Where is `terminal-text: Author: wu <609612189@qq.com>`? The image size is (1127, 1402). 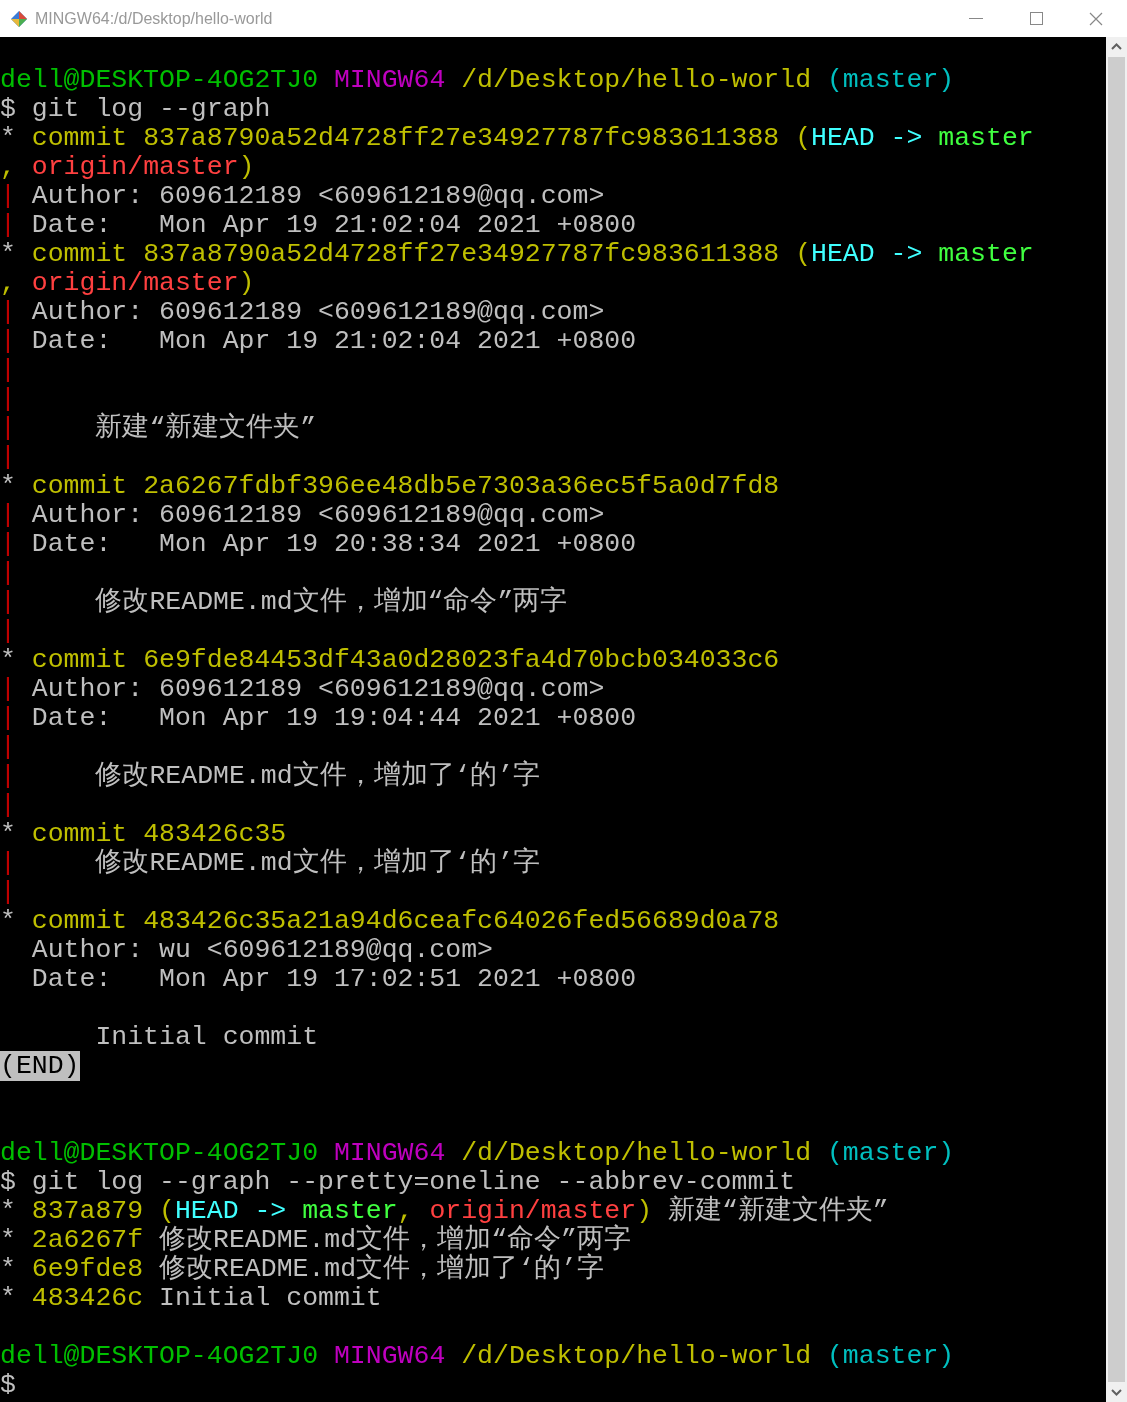
terminal-text: Author: wu <609612189@qq.com> is located at coordinates (261, 950).